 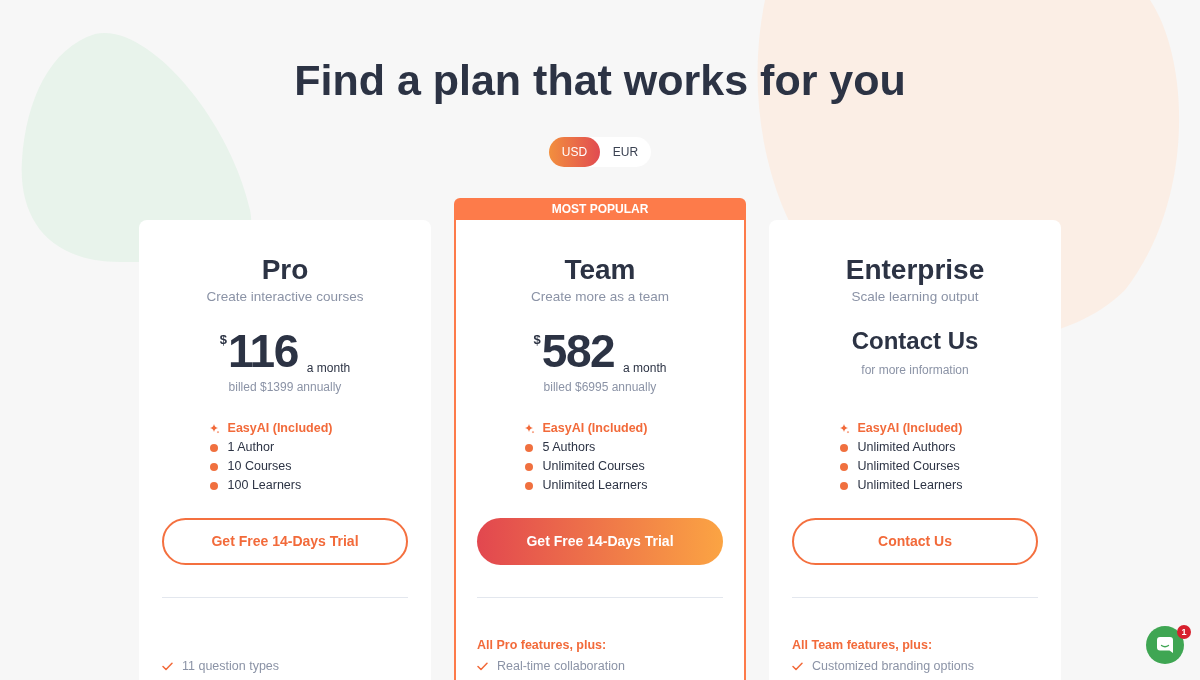 I want to click on feature-text: 5 Authors, so click(x=569, y=448).